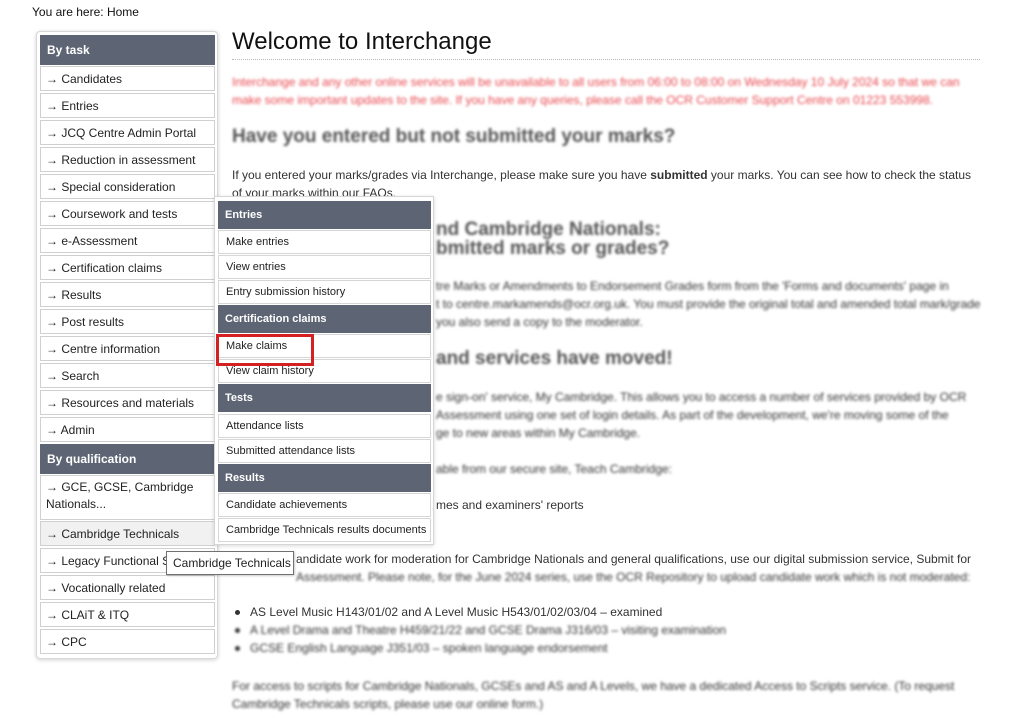 This screenshot has height=718, width=1025. Describe the element at coordinates (127, 402) in the screenshot. I see `nav-item-resources: → Resources and materials` at that location.